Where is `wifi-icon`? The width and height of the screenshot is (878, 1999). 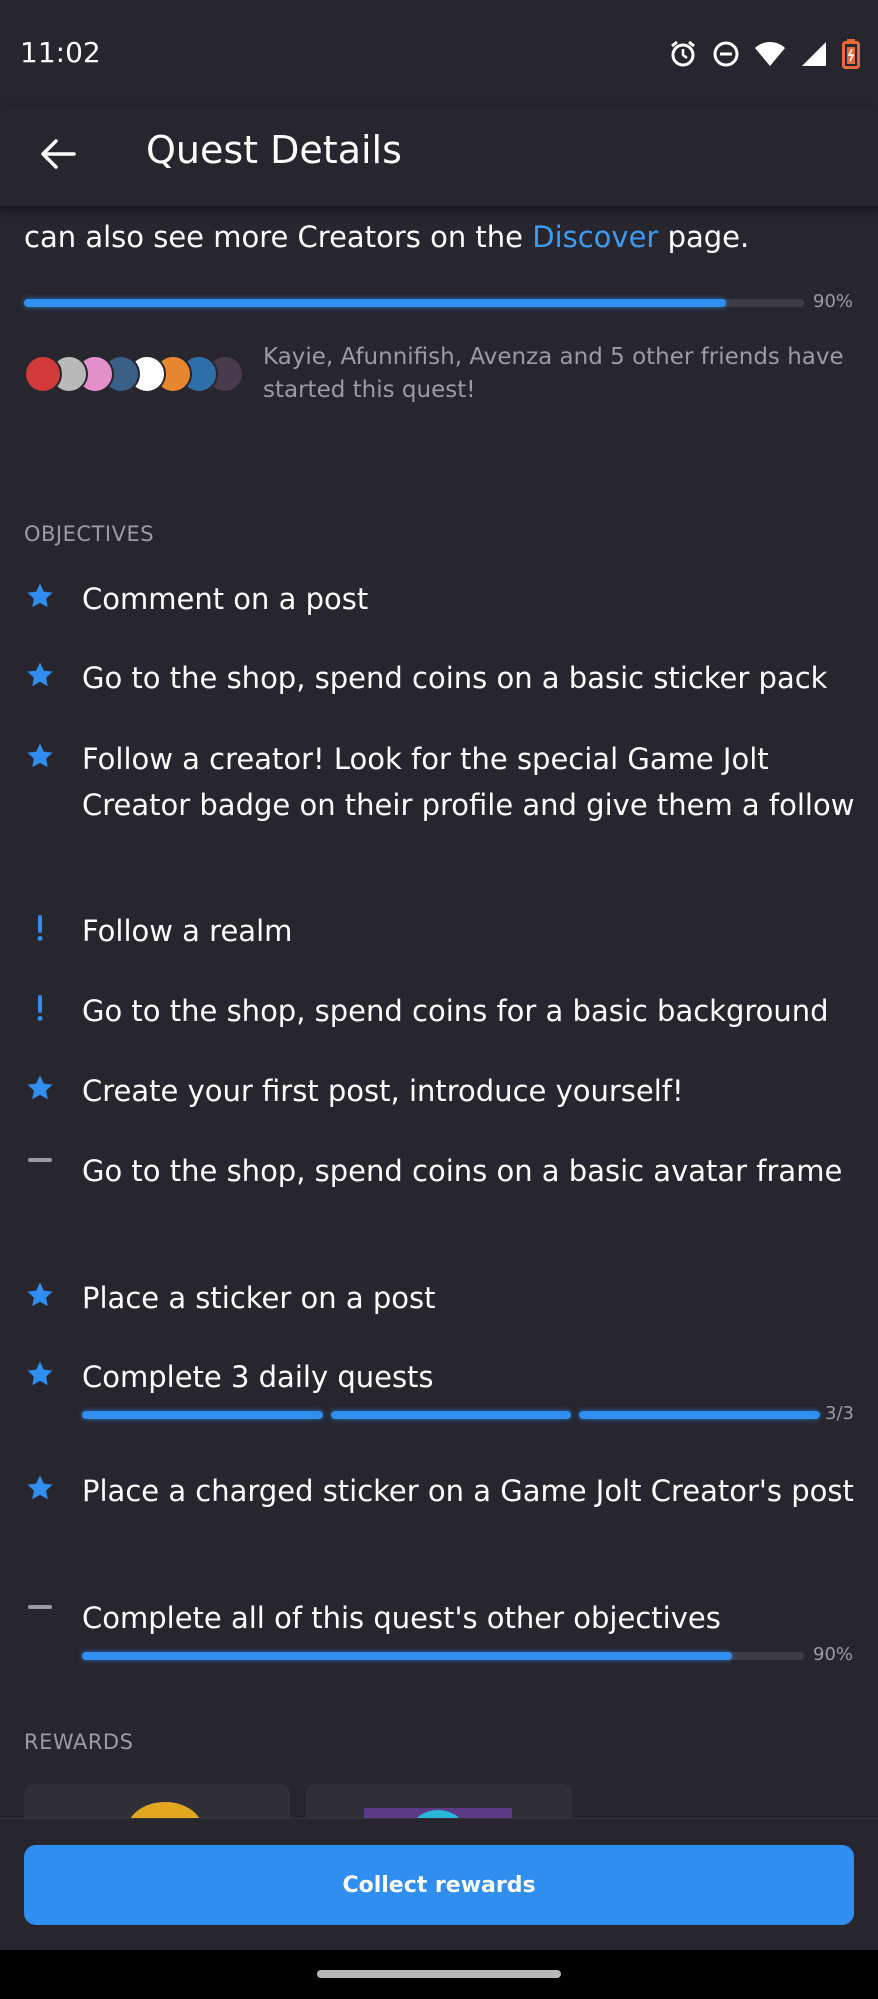 wifi-icon is located at coordinates (770, 54).